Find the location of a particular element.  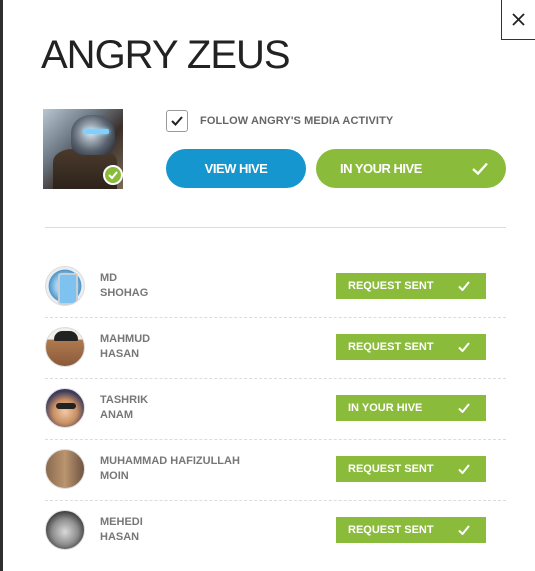

list-item: MEHEDI HASAN REQUEST SENT is located at coordinates (275, 531).